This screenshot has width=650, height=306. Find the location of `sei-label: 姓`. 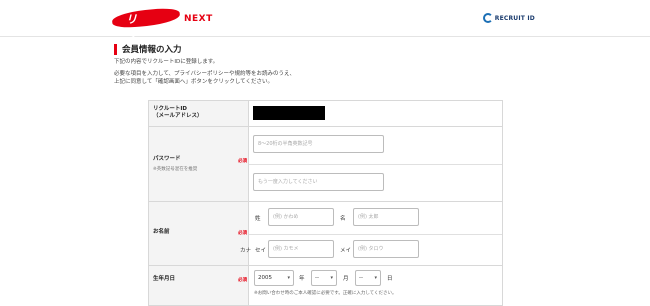

sei-label: 姓 is located at coordinates (258, 219).